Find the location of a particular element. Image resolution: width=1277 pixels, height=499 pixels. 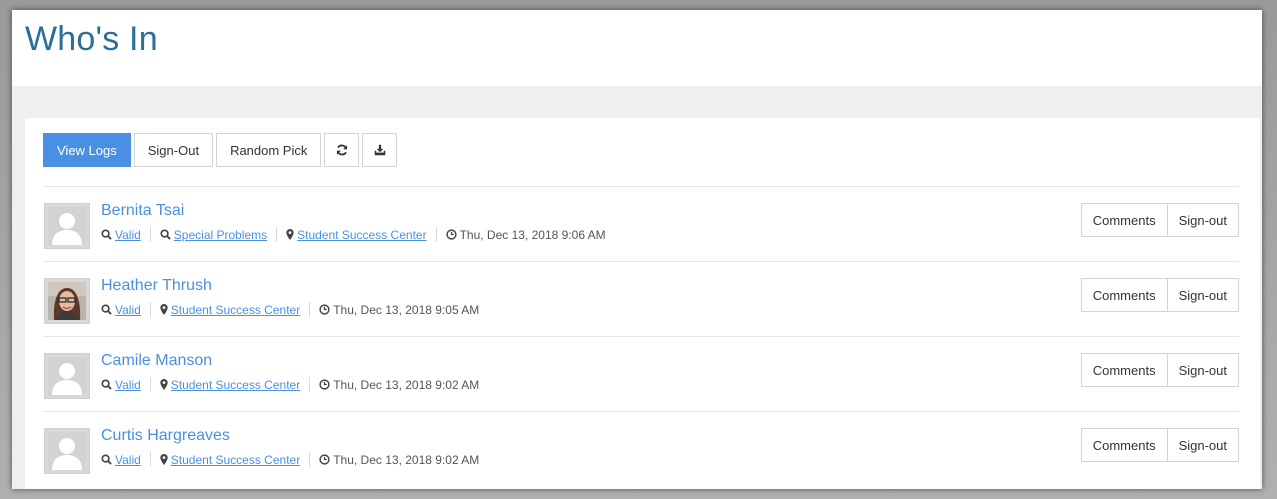

toolbar: View Logs Sign-Out Random Pick is located at coordinates (220, 150).